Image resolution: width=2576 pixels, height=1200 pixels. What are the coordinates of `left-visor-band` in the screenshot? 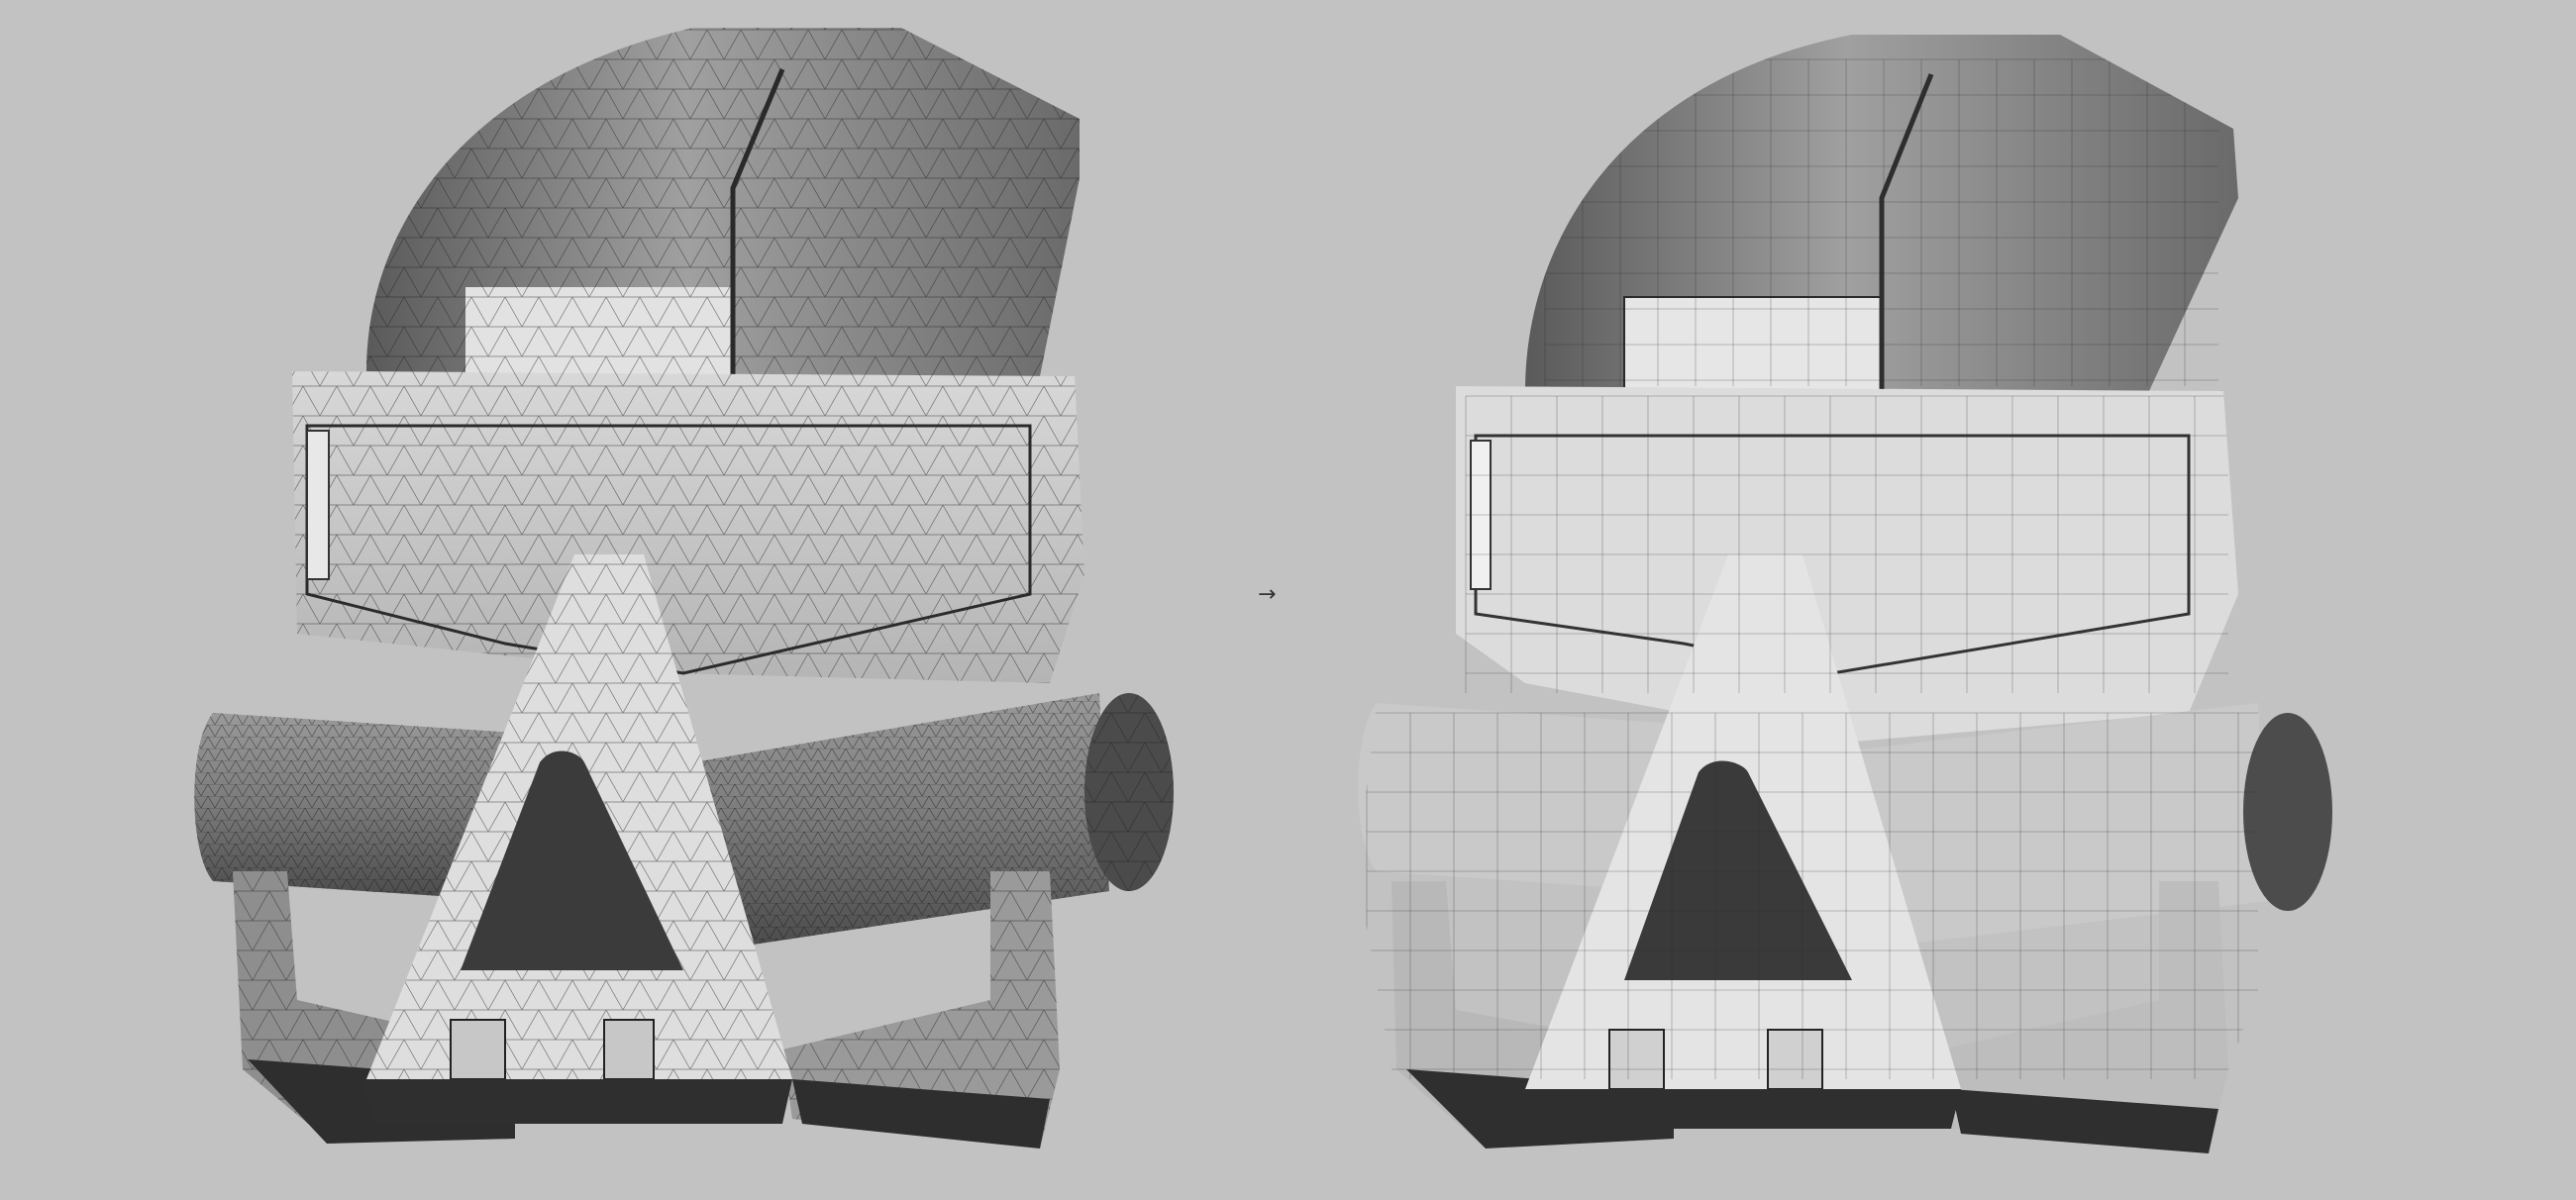 It's located at (688, 527).